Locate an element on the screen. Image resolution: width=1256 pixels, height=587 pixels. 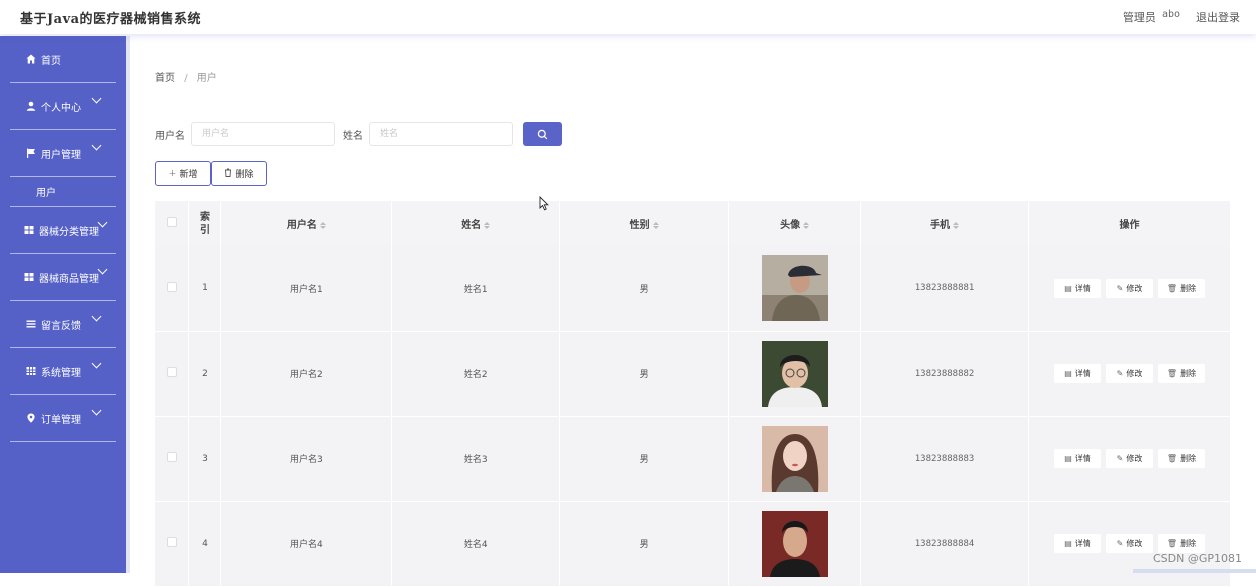
sidebar-item-label: 用户管理 is located at coordinates (61, 153).